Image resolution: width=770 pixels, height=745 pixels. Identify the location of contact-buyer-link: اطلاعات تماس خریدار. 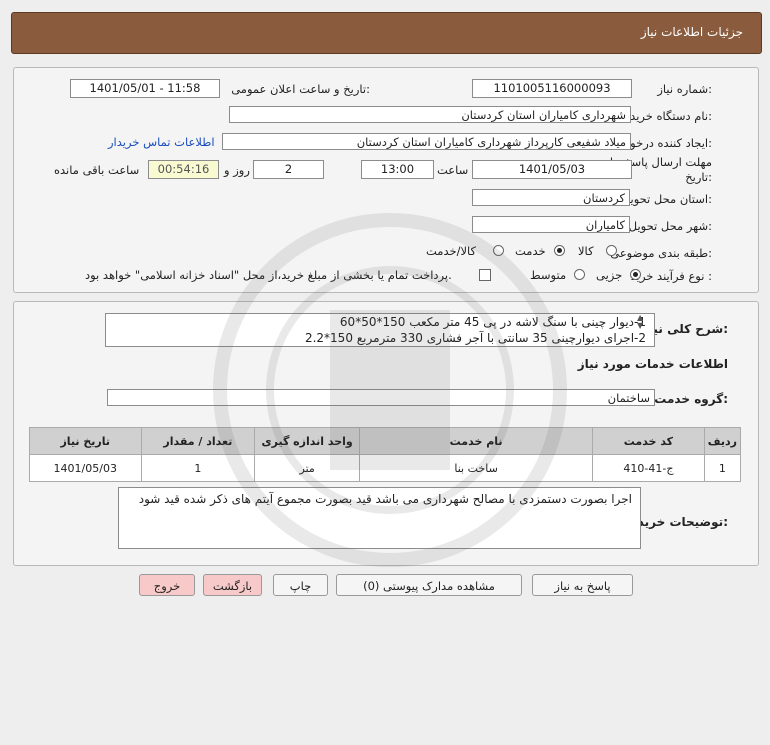
(161, 142).